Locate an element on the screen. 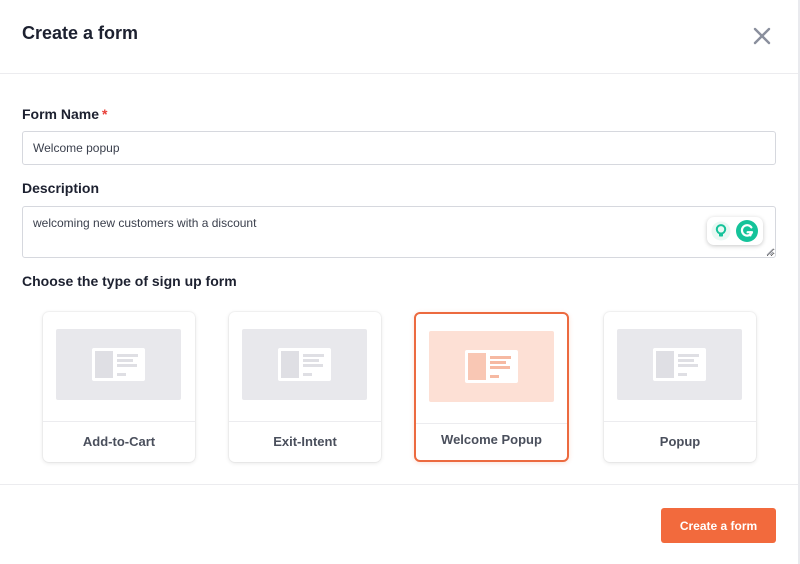 The image size is (800, 564). description-label: Description is located at coordinates (61, 188).